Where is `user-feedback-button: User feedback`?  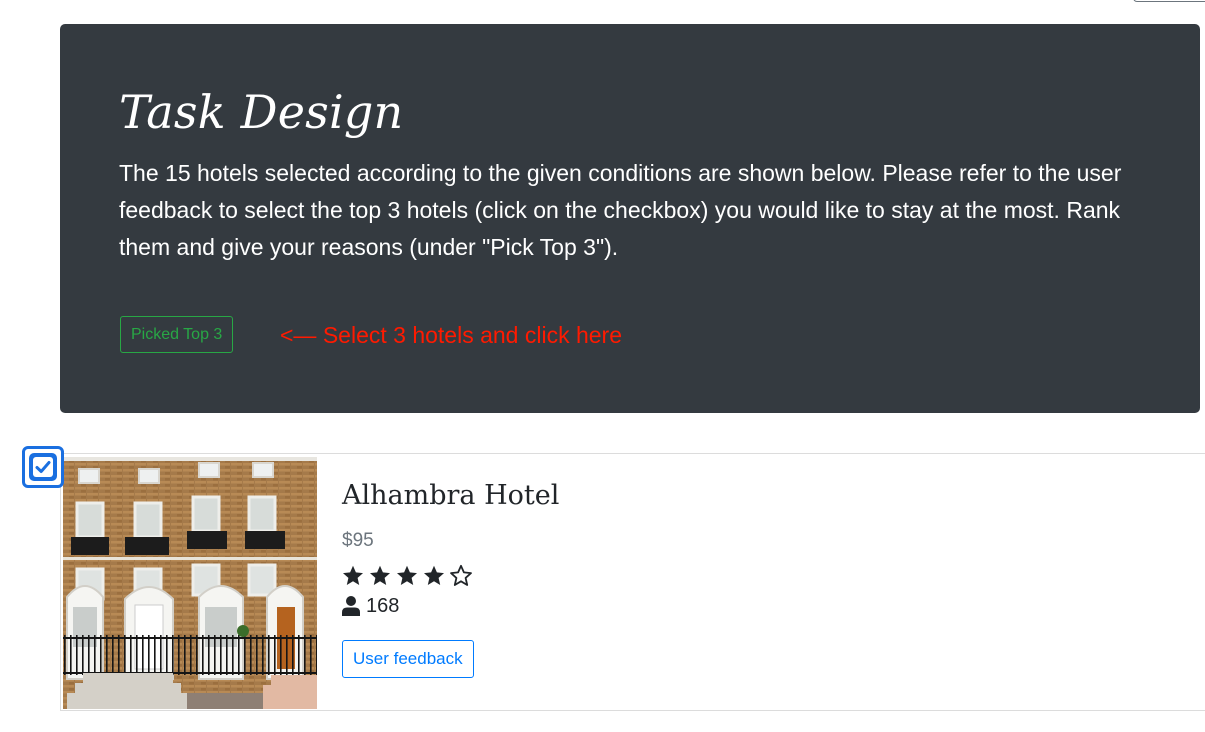 user-feedback-button: User feedback is located at coordinates (408, 659).